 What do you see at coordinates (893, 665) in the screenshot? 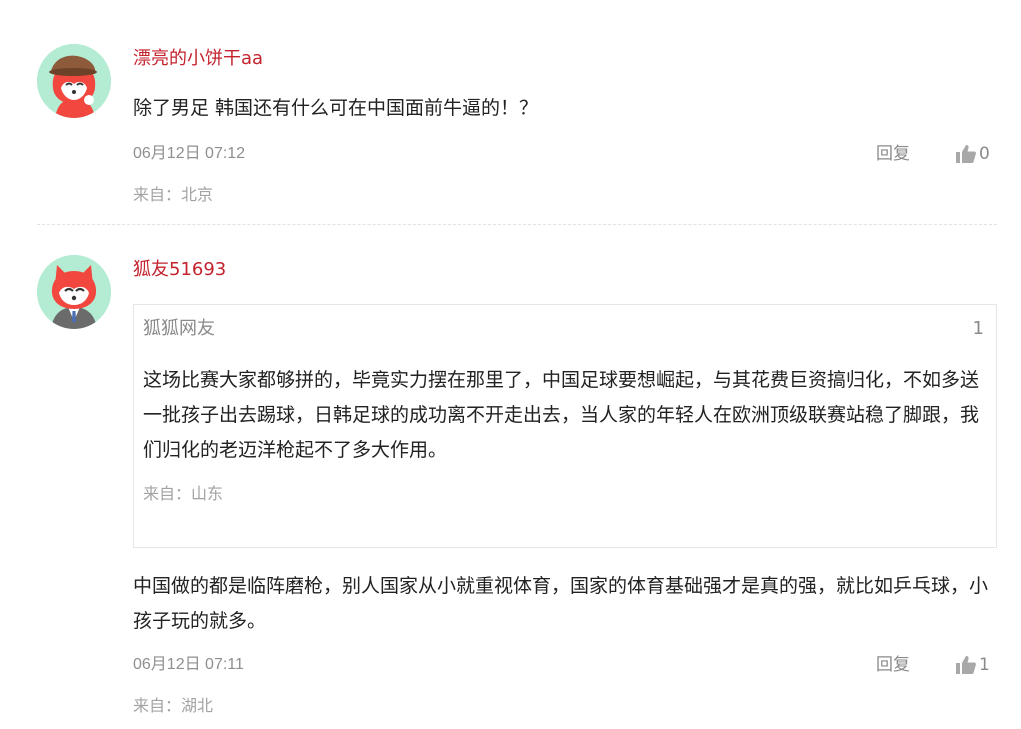
I see `reply-button: 回复` at bounding box center [893, 665].